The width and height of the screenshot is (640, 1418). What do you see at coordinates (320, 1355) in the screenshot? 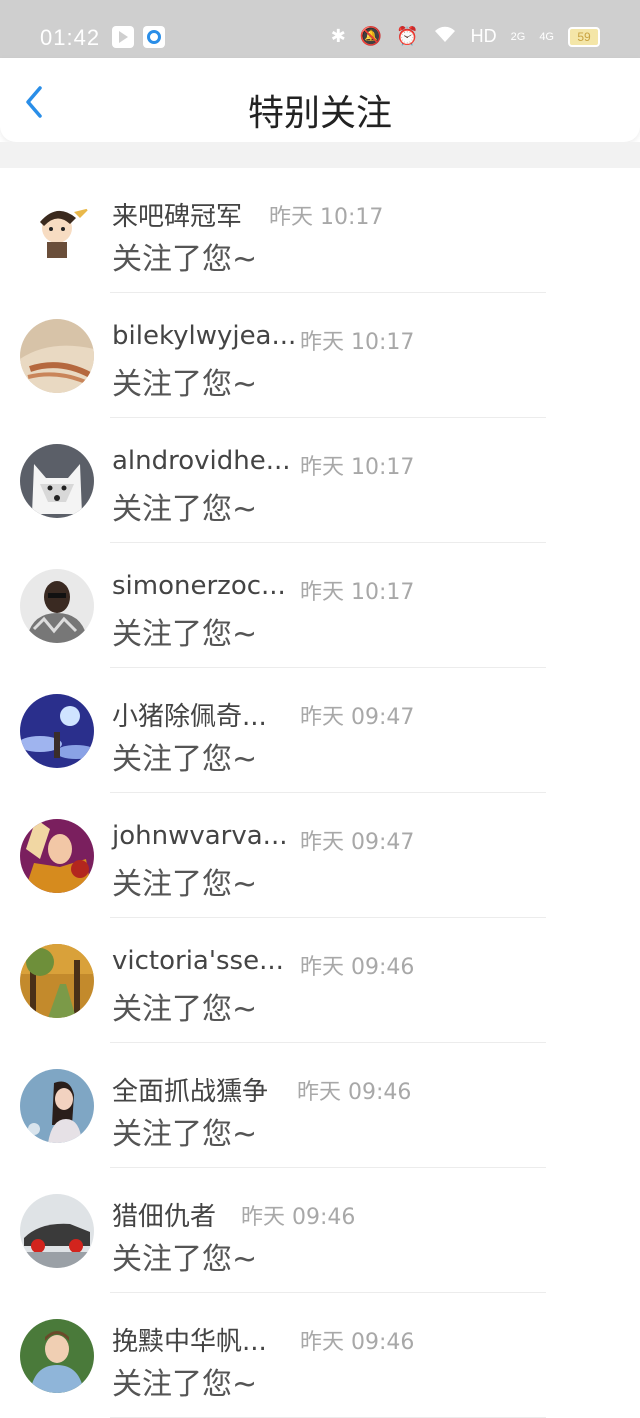
I see `list-item: 挽黩中华帆... 昨天 09:46 关注了您~` at bounding box center [320, 1355].